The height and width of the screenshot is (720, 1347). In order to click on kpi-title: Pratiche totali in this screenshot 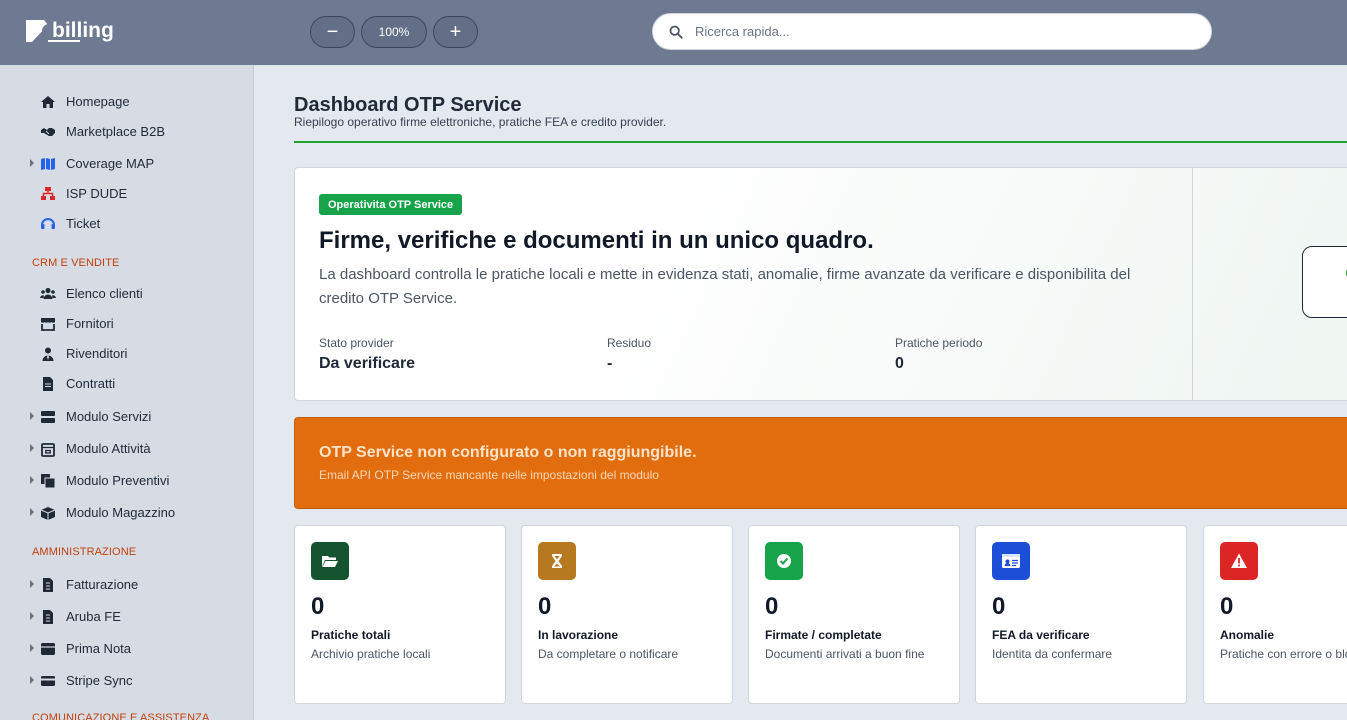, I will do `click(351, 635)`.